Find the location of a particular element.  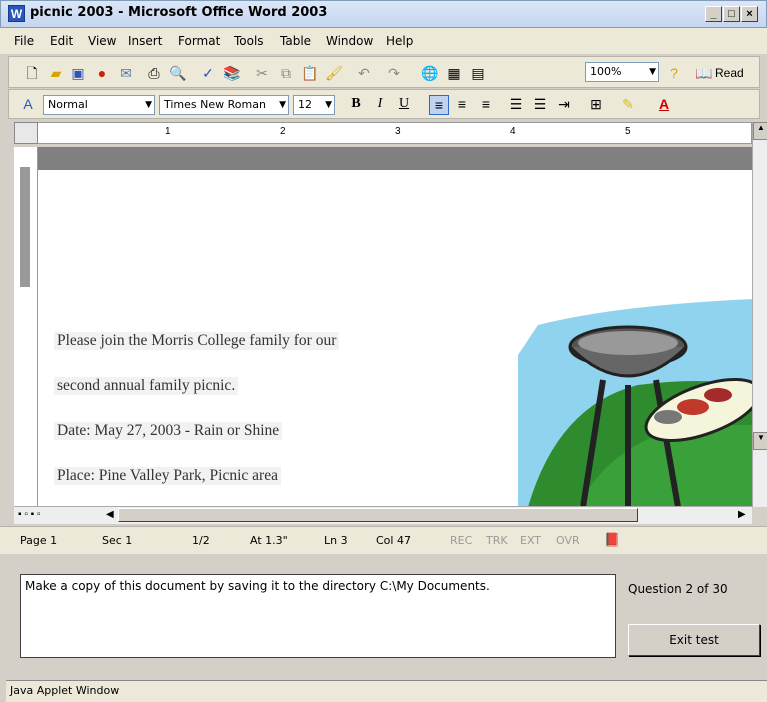

print-preview-icon: 🔍 is located at coordinates (178, 73).